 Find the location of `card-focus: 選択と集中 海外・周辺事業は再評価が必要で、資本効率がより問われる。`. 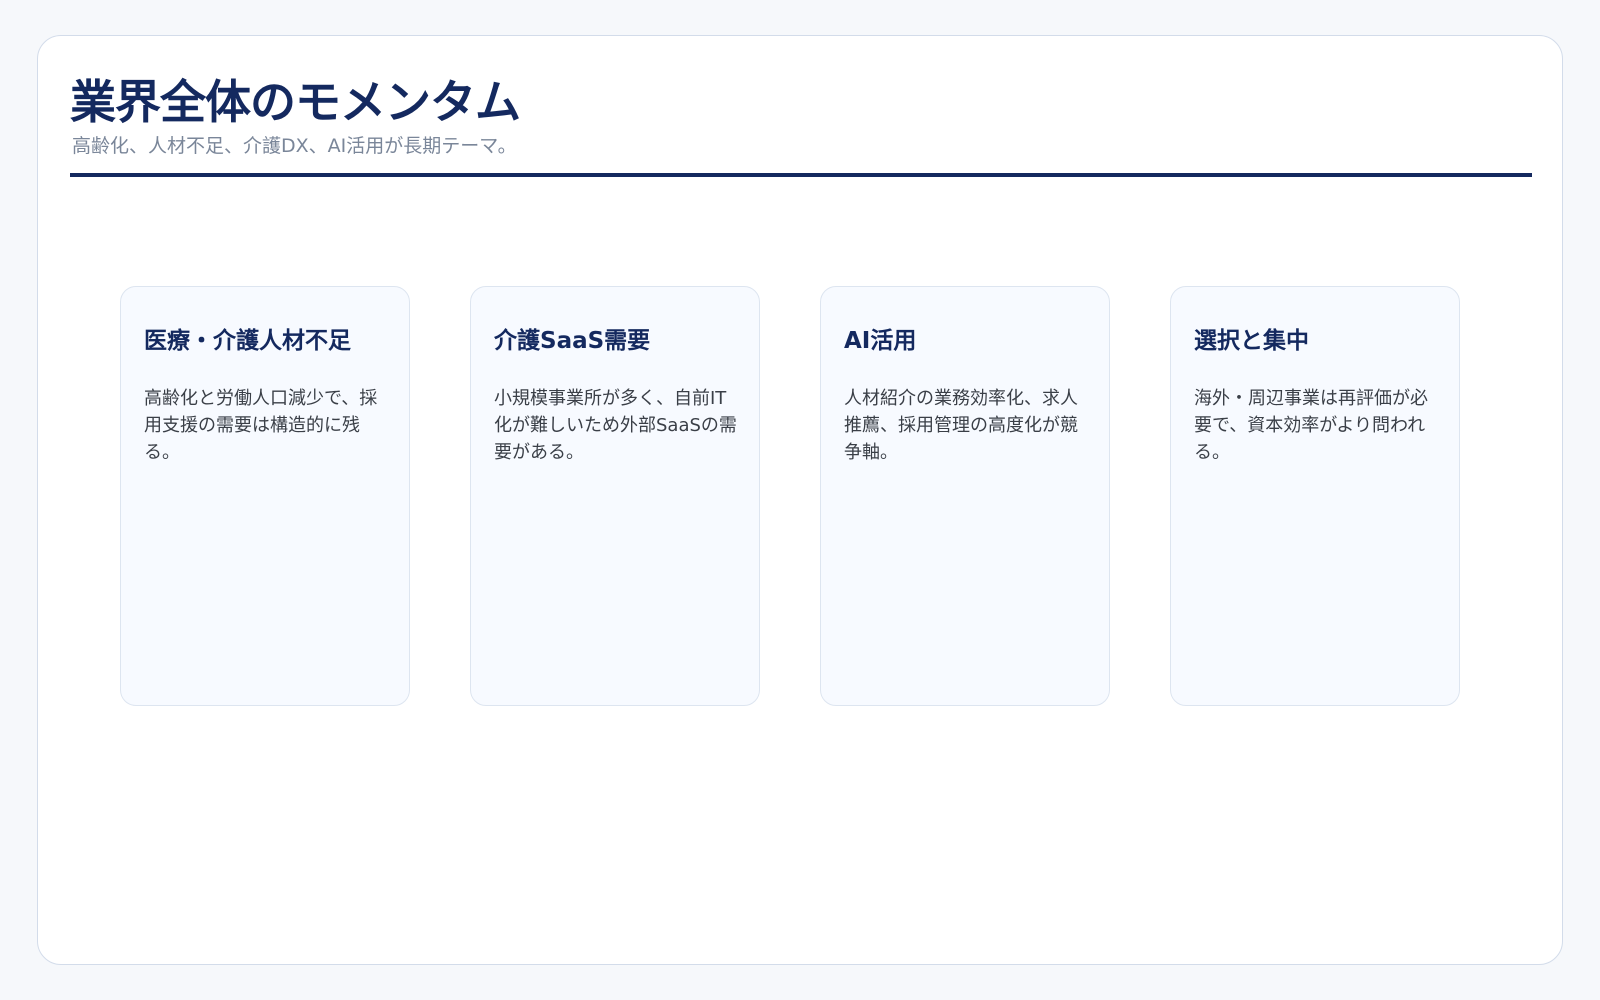

card-focus: 選択と集中 海外・周辺事業は再評価が必要で、資本効率がより問われる。 is located at coordinates (1315, 496).